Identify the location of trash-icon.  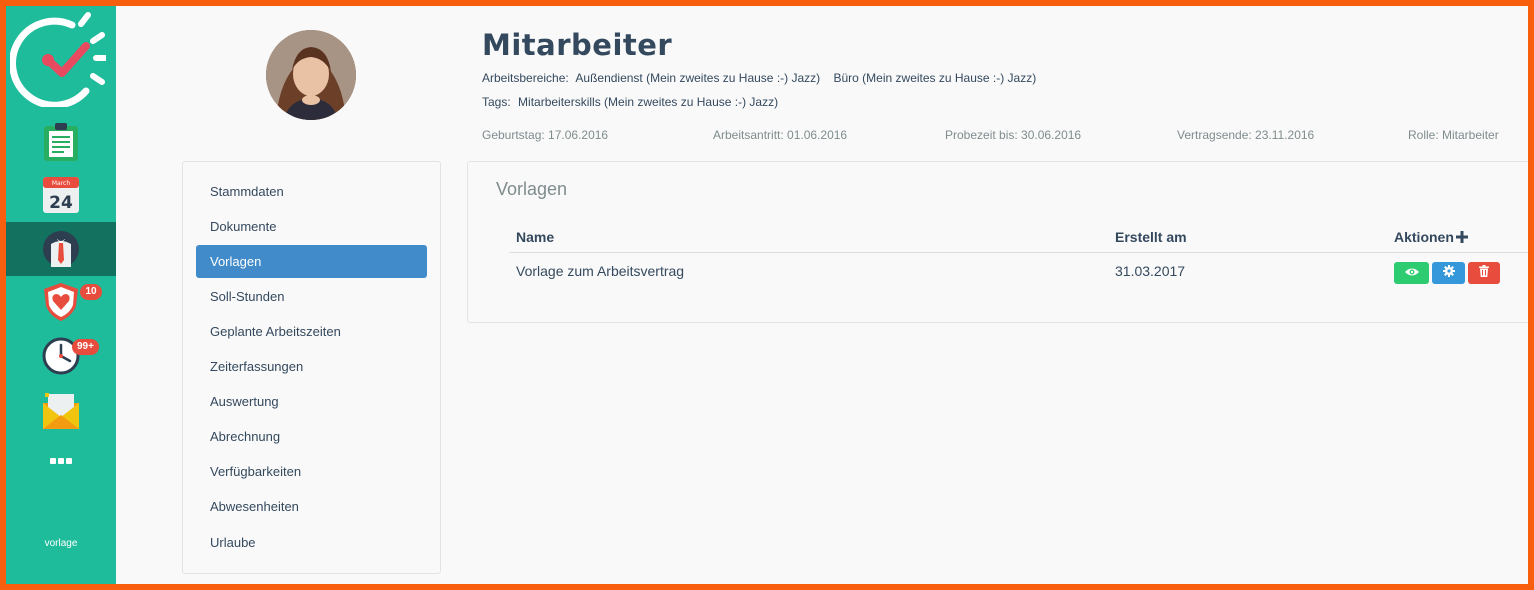
(1484, 273).